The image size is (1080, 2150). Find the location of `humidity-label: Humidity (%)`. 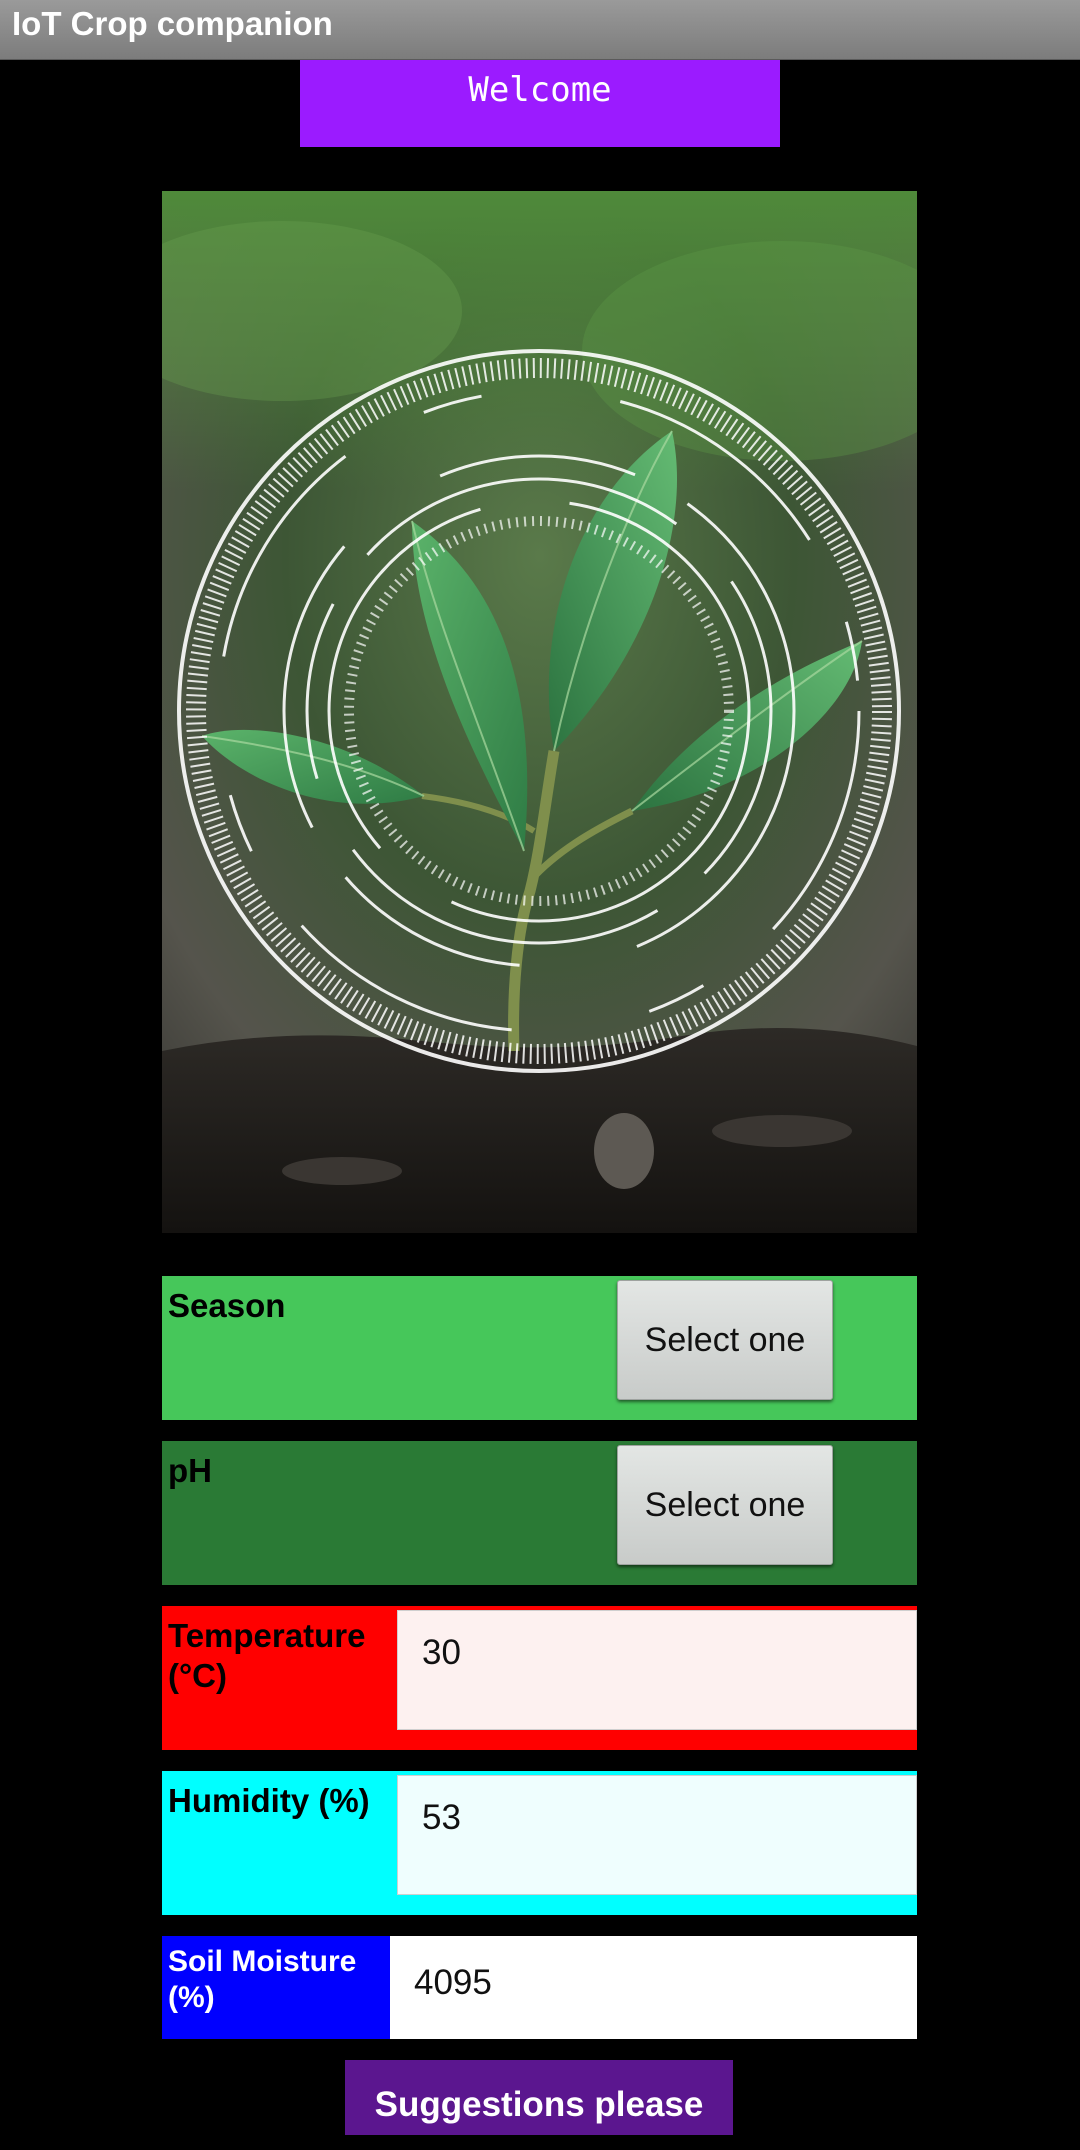

humidity-label: Humidity (%) is located at coordinates (269, 1800).